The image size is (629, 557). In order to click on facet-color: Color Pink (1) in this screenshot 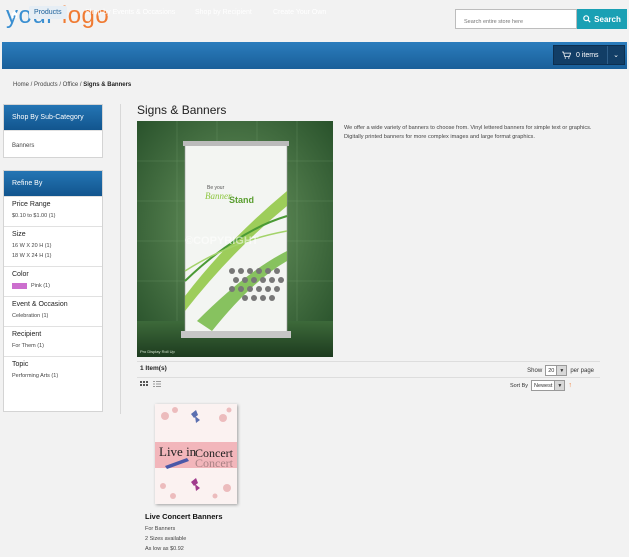, I will do `click(53, 281)`.